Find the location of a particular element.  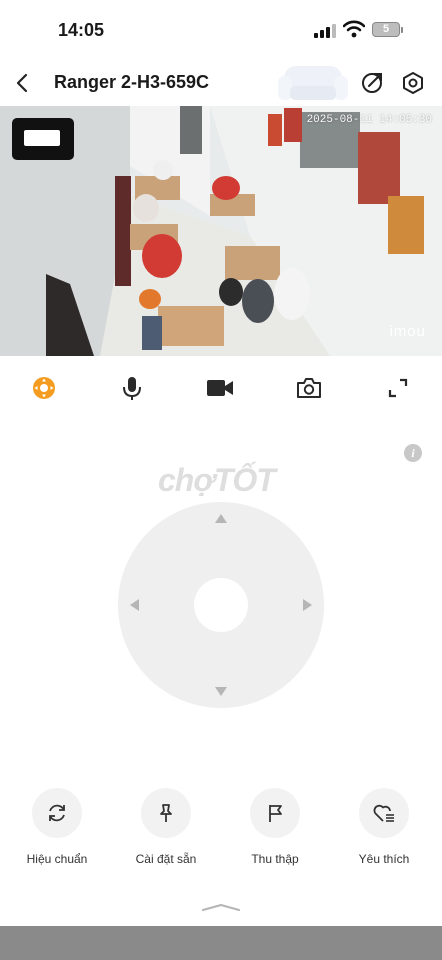

expand-handle-icon is located at coordinates (221, 907).